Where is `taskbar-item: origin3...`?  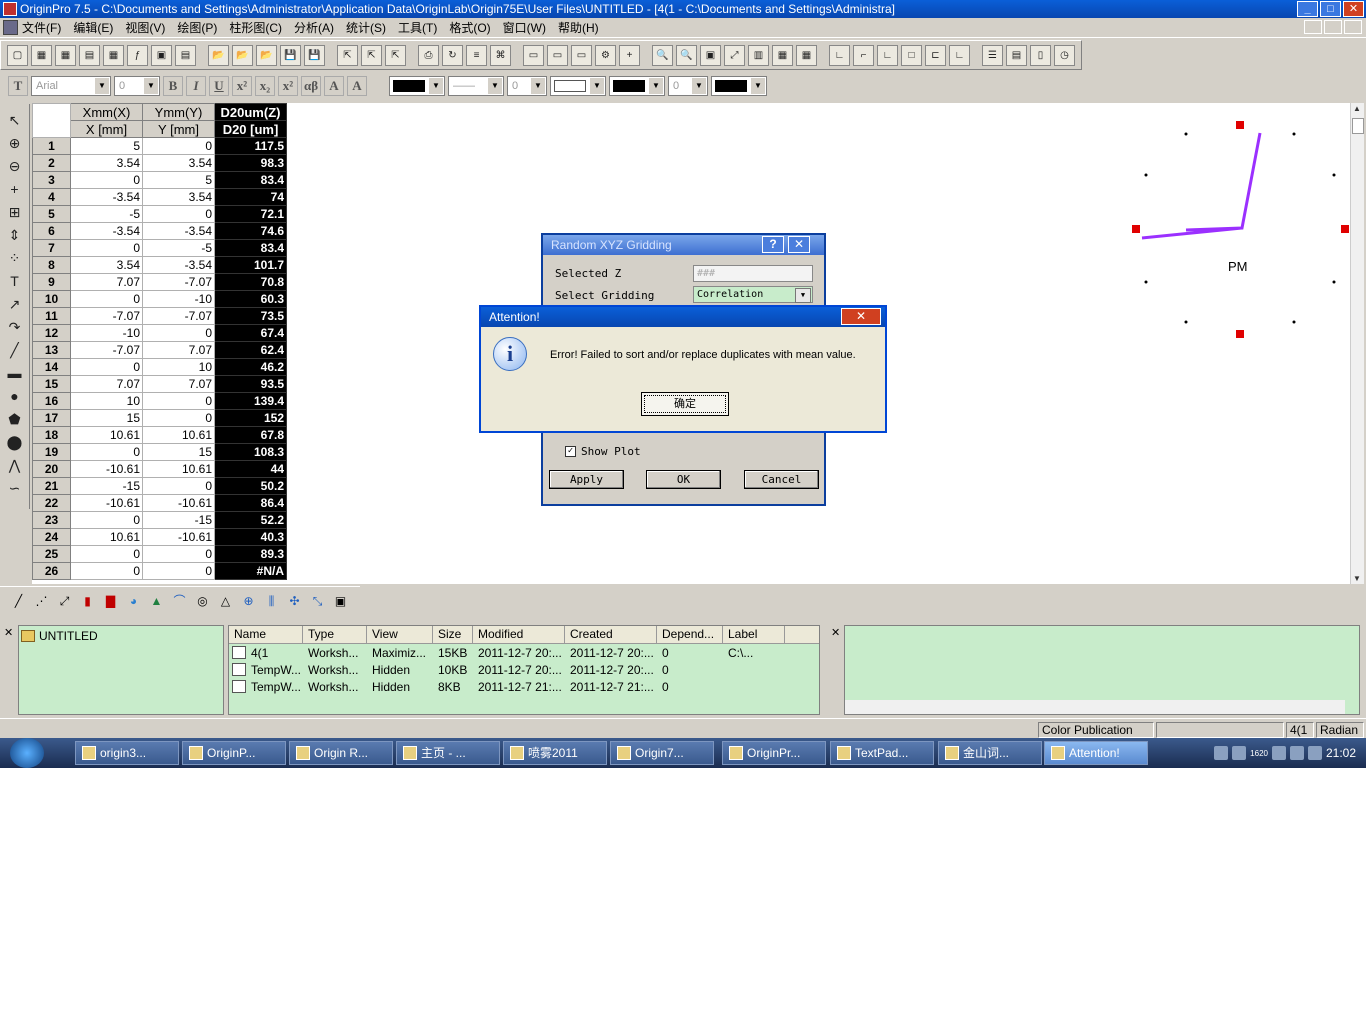
taskbar-item: origin3... is located at coordinates (127, 753).